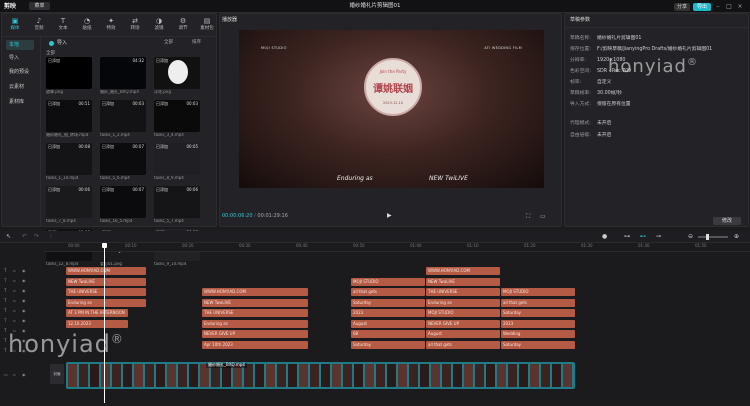 The height and width of the screenshot is (406, 750). What do you see at coordinates (643, 236) in the screenshot?
I see `magnet-icon: ⊷` at bounding box center [643, 236].